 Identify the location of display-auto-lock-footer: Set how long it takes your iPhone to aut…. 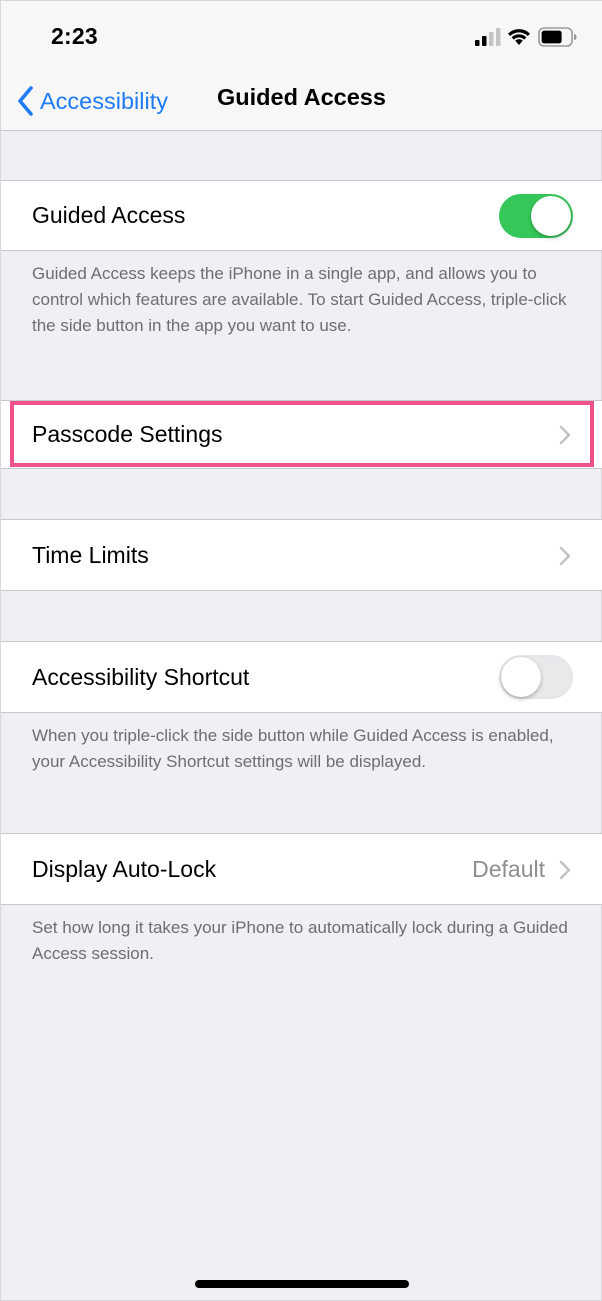
(300, 940).